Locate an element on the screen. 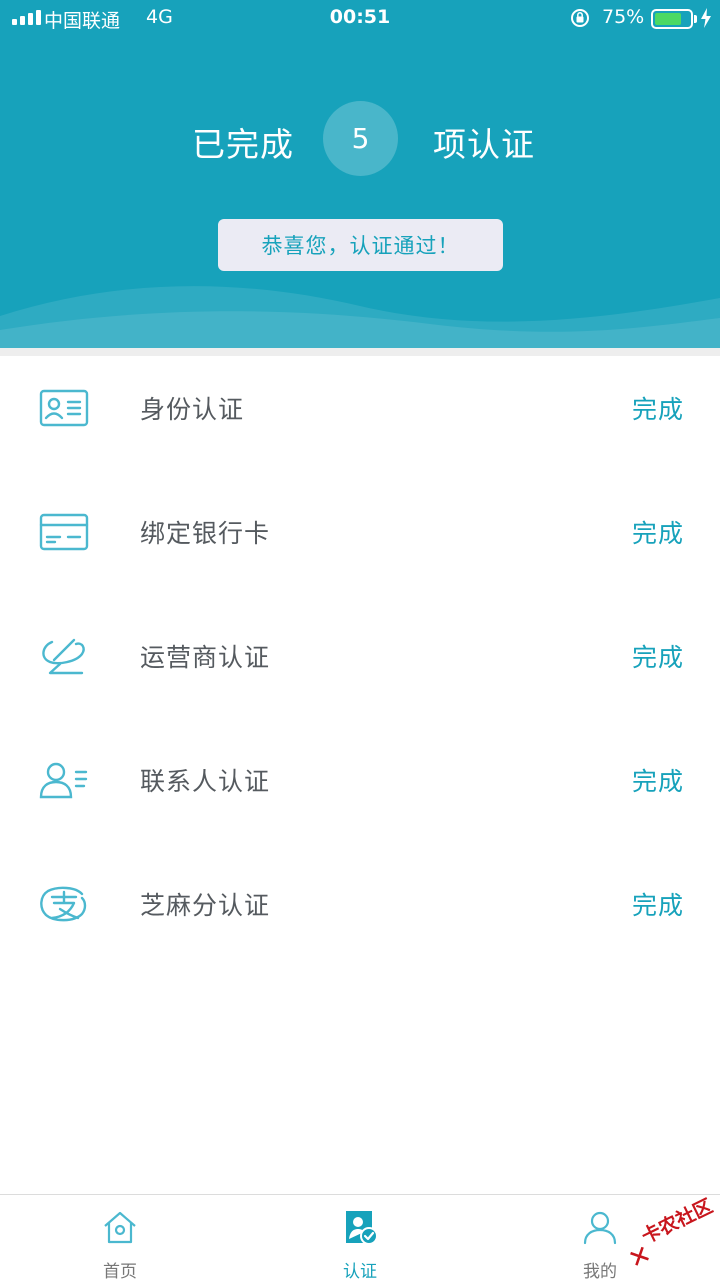 This screenshot has width=720, height=1280. auth-item-operator: 运营商认证 完成 is located at coordinates (360, 656).